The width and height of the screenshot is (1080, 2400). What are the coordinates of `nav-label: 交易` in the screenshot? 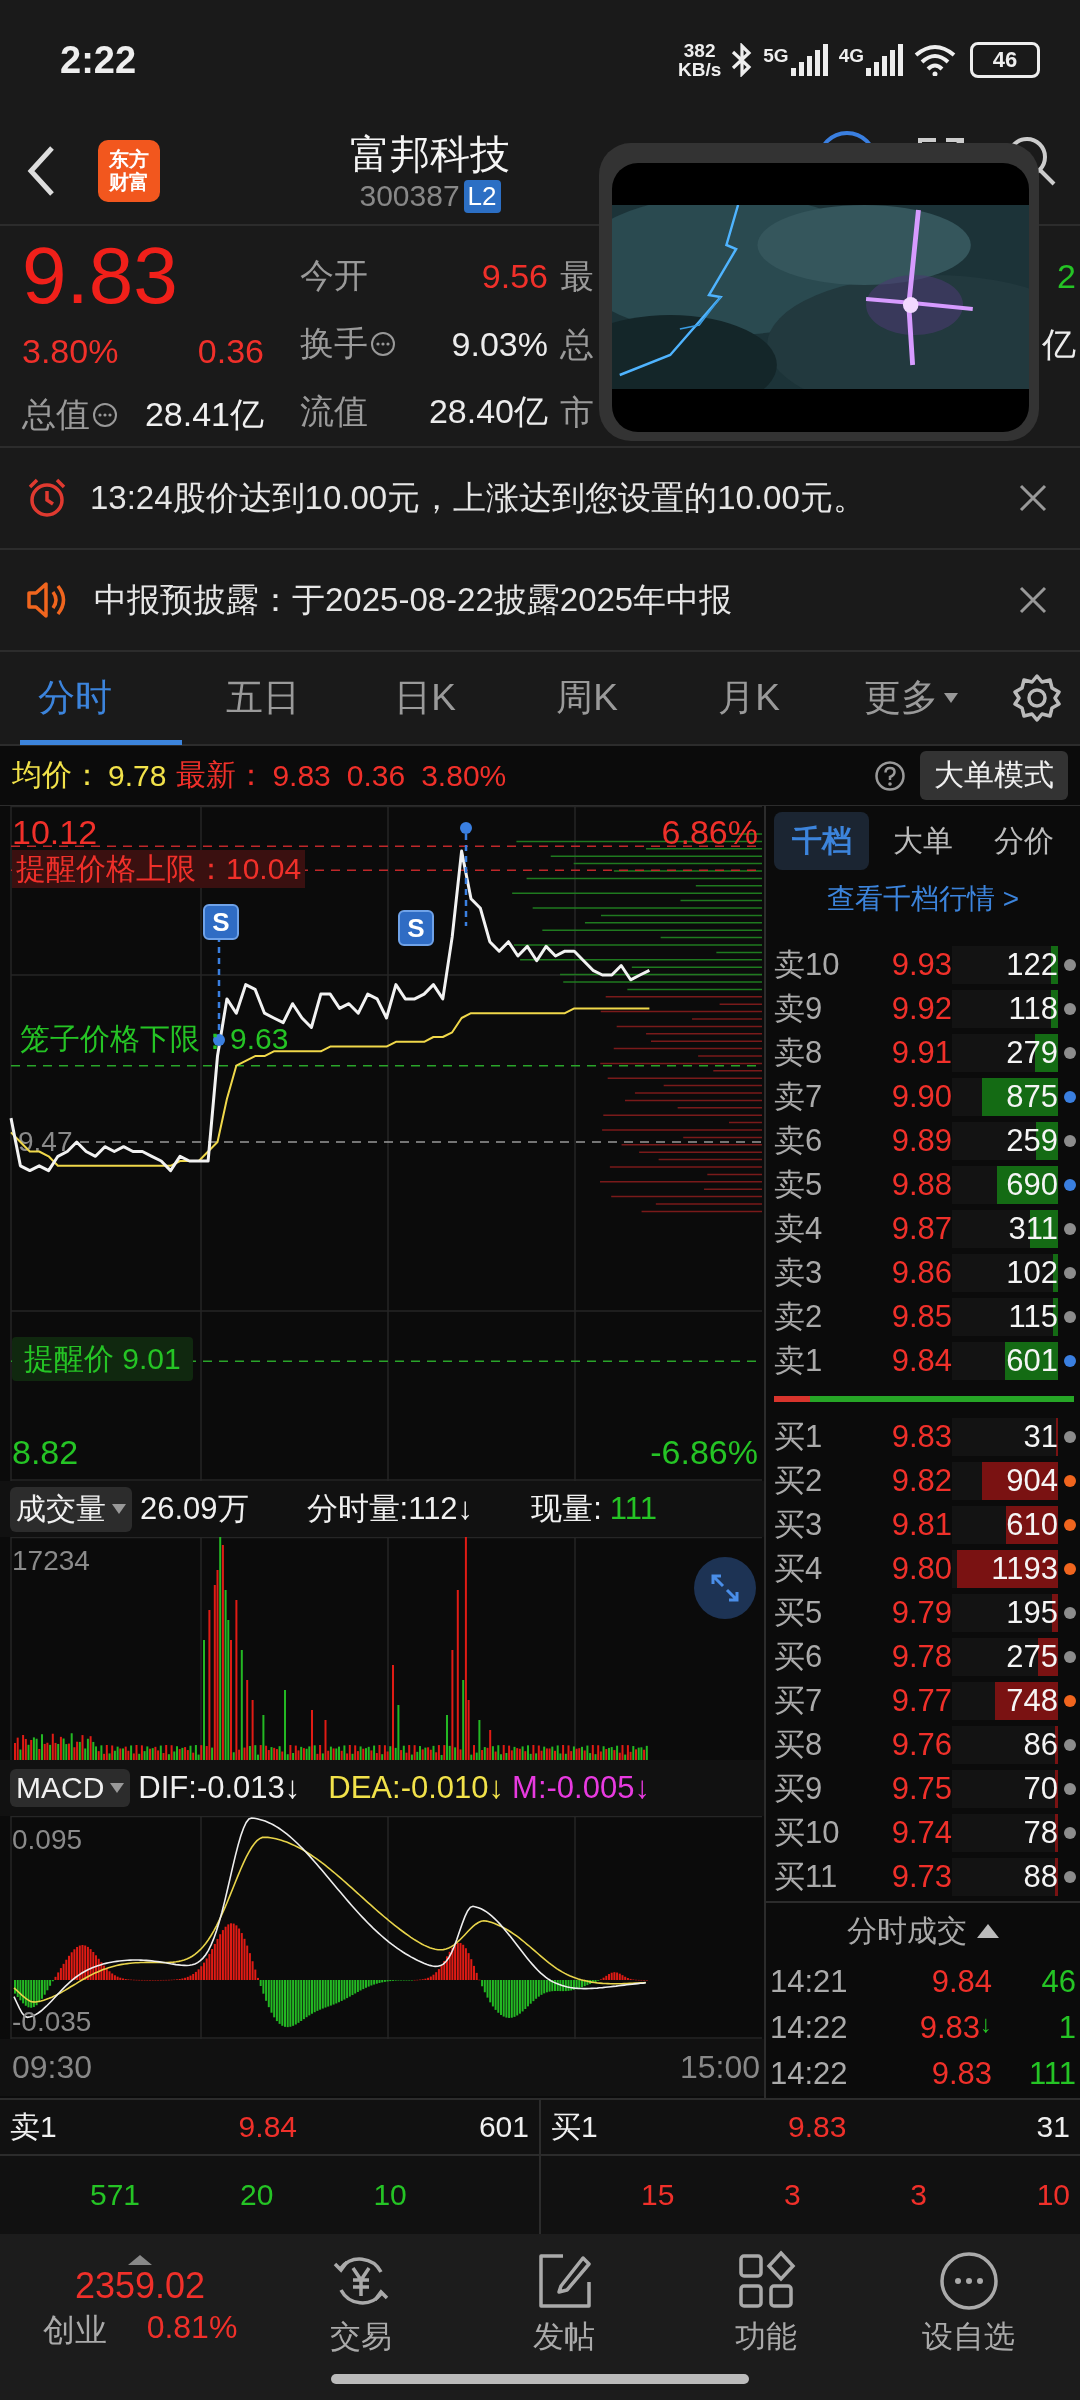 It's located at (361, 2337).